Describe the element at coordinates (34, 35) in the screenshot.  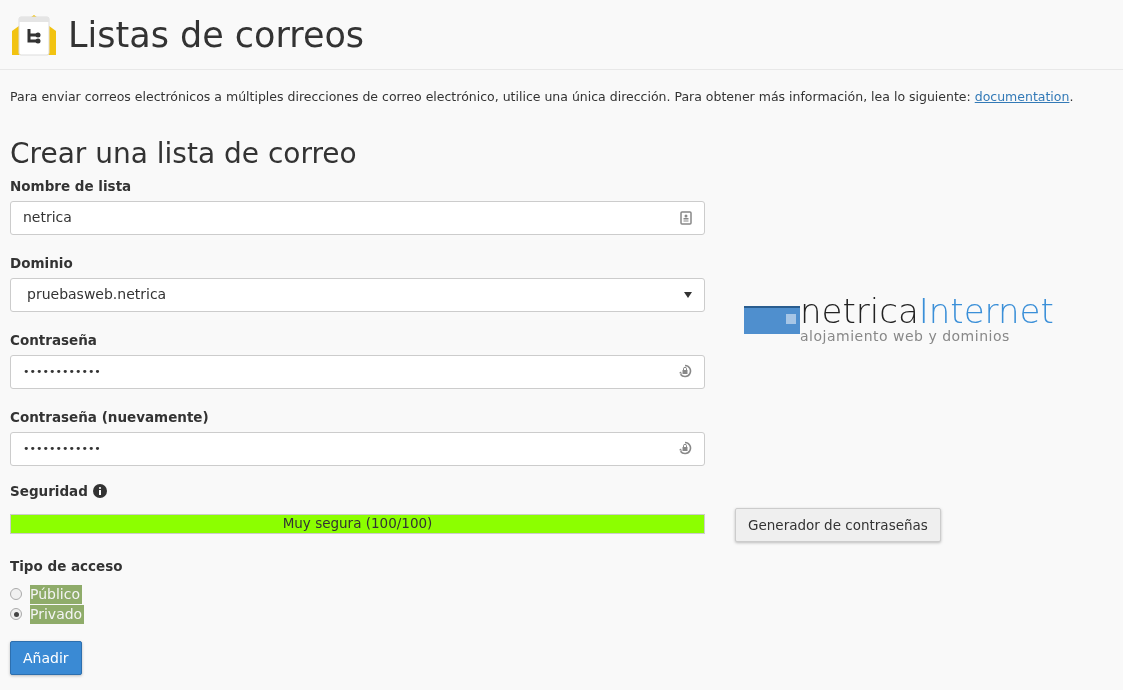
I see `mailing-list-icon` at that location.